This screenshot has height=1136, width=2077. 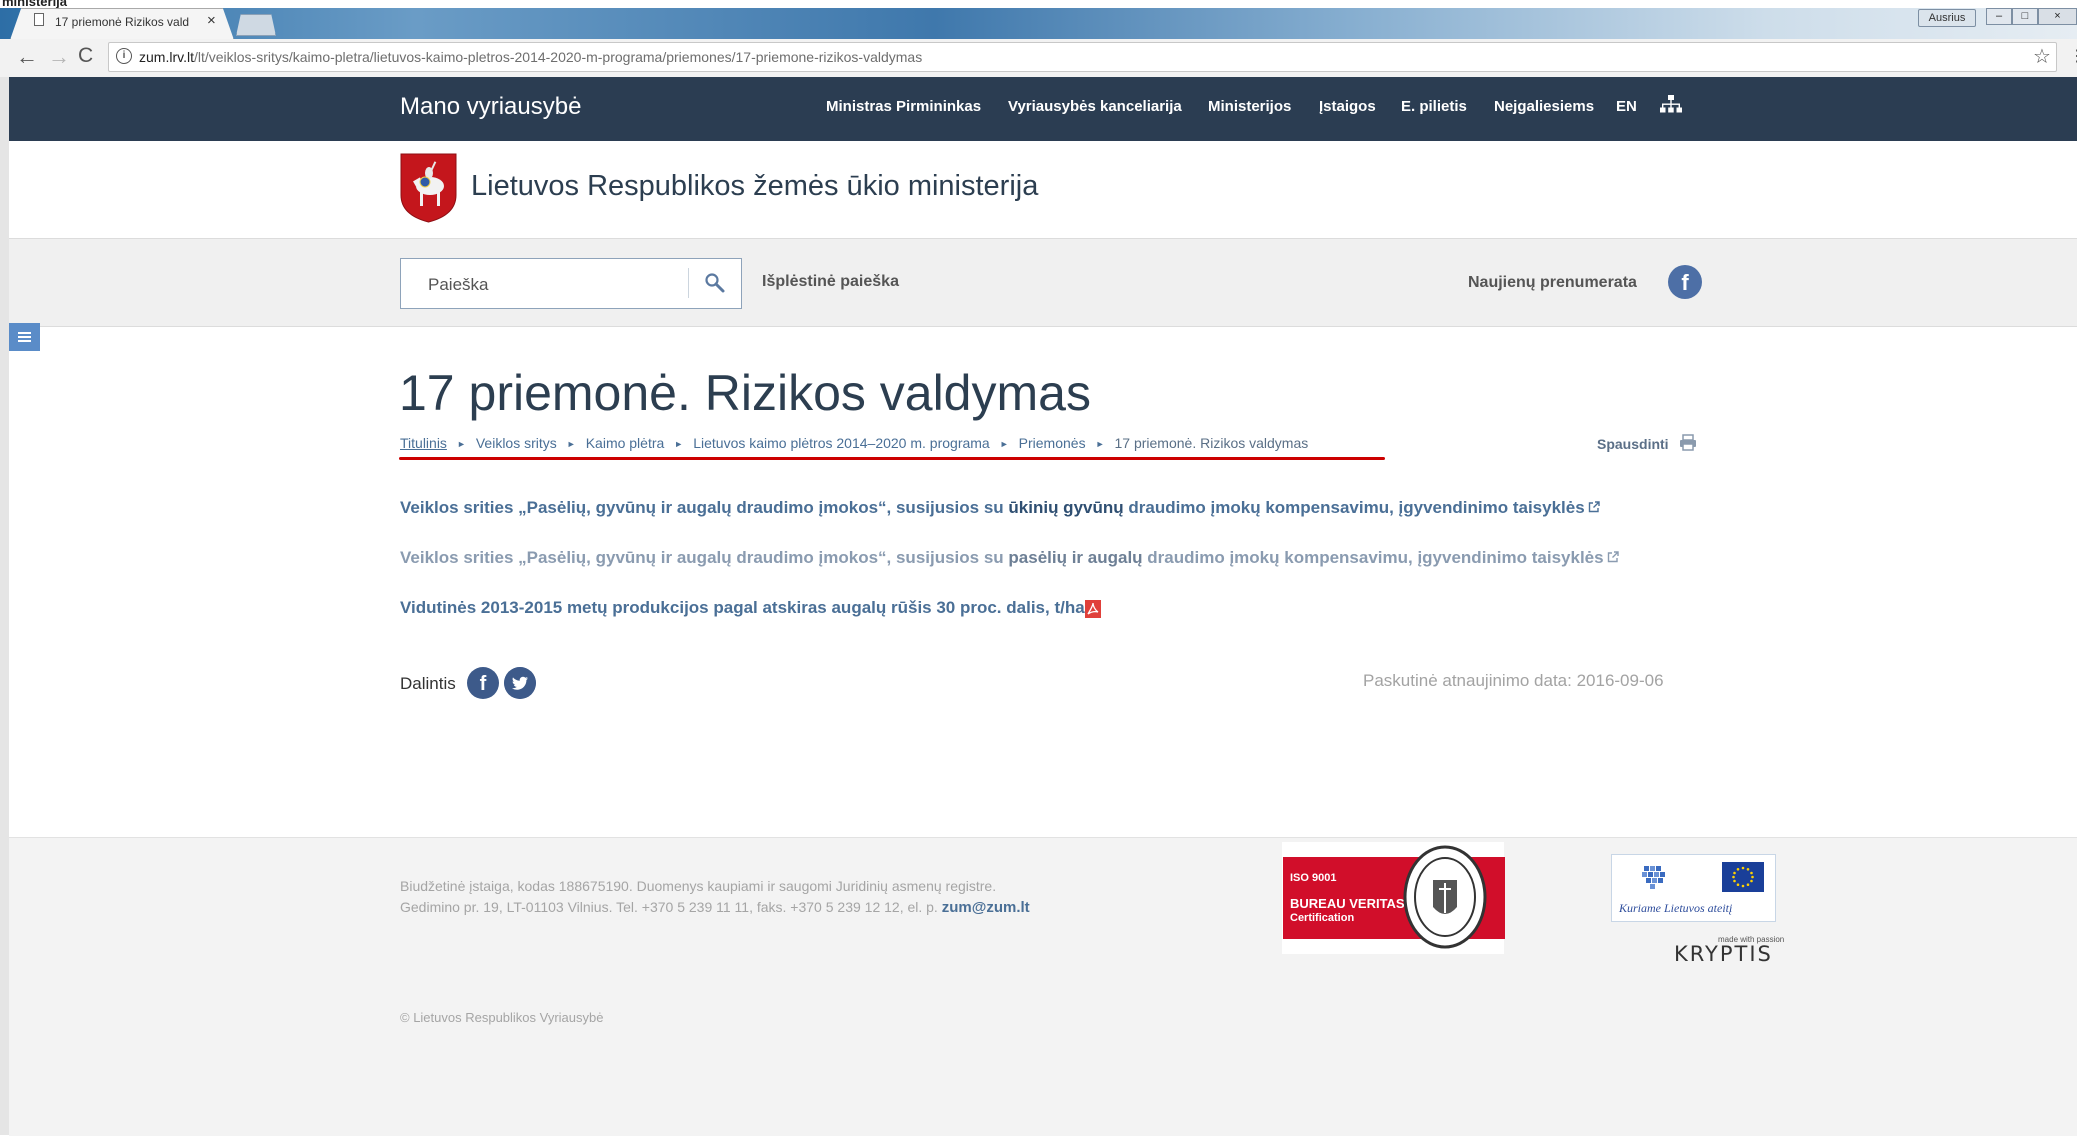 What do you see at coordinates (520, 683) in the screenshot?
I see `share-twitter-icon` at bounding box center [520, 683].